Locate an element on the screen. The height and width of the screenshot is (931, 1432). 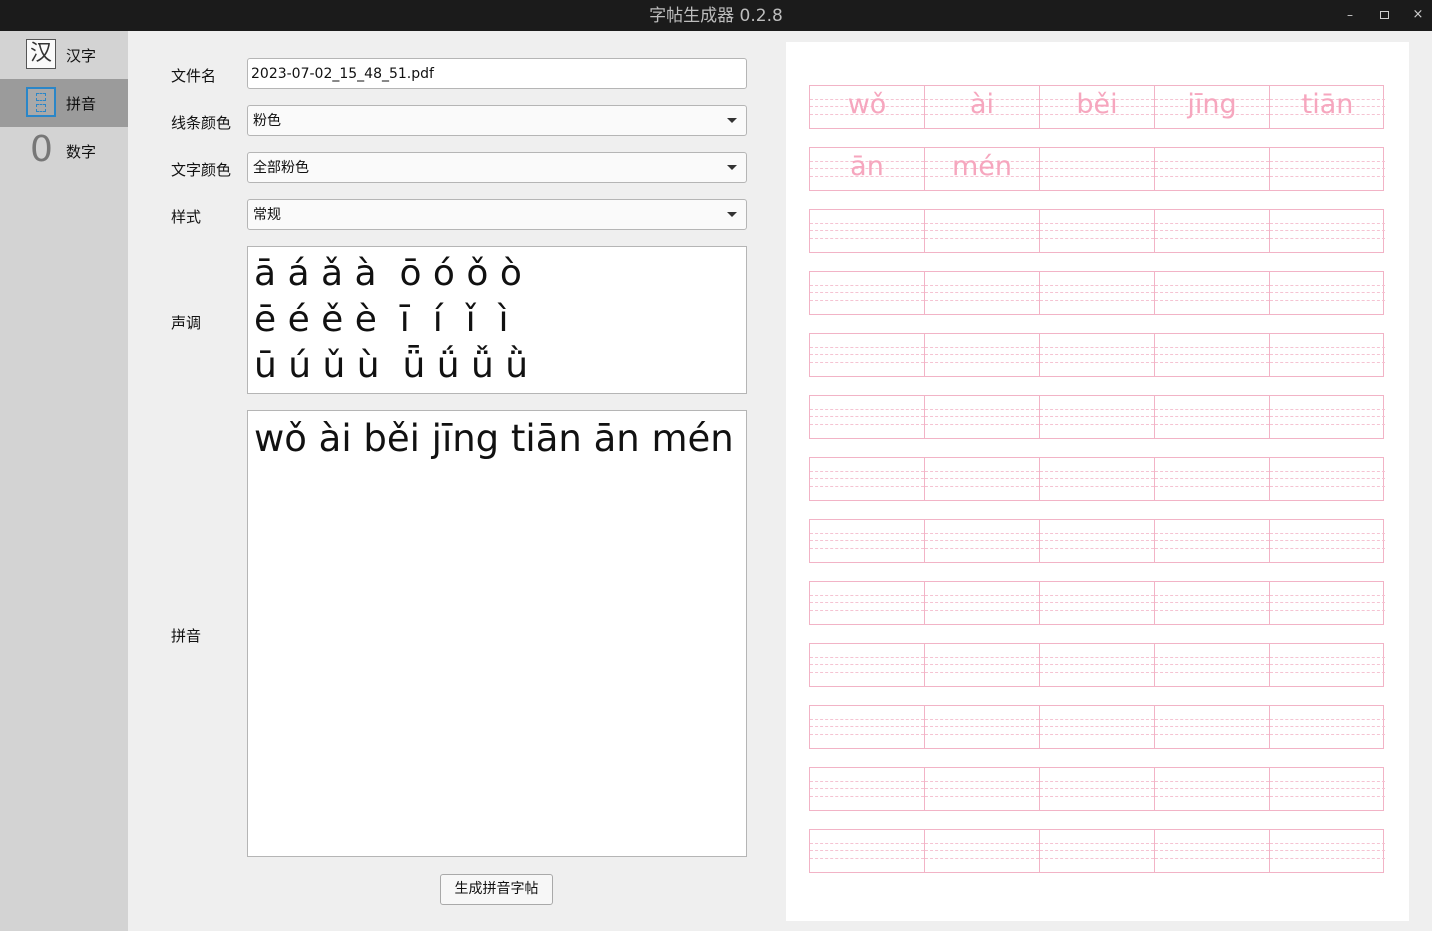
pinyin-icon is located at coordinates (41, 102).